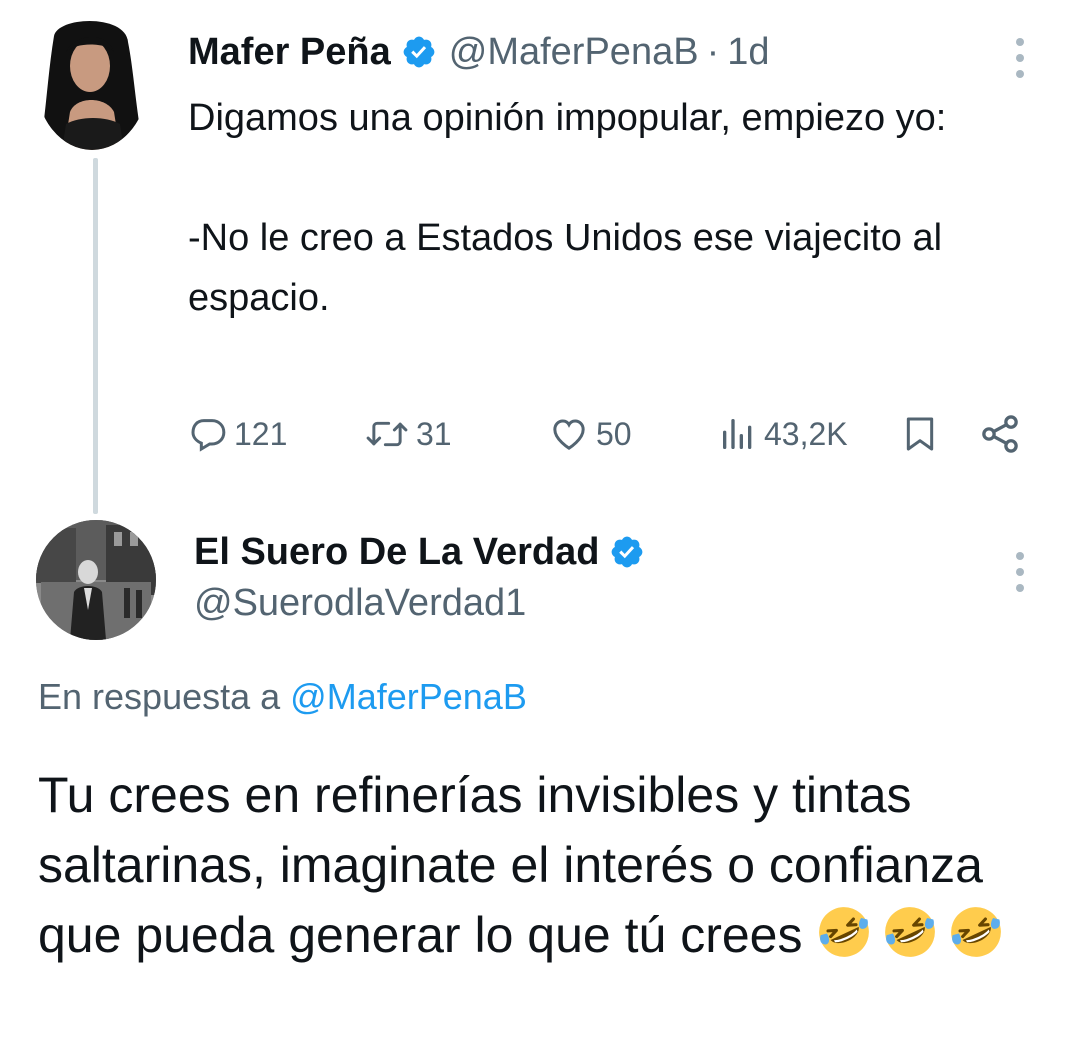 The width and height of the screenshot is (1080, 1048). Describe the element at coordinates (387, 434) in the screenshot. I see `retweet-icon` at that location.